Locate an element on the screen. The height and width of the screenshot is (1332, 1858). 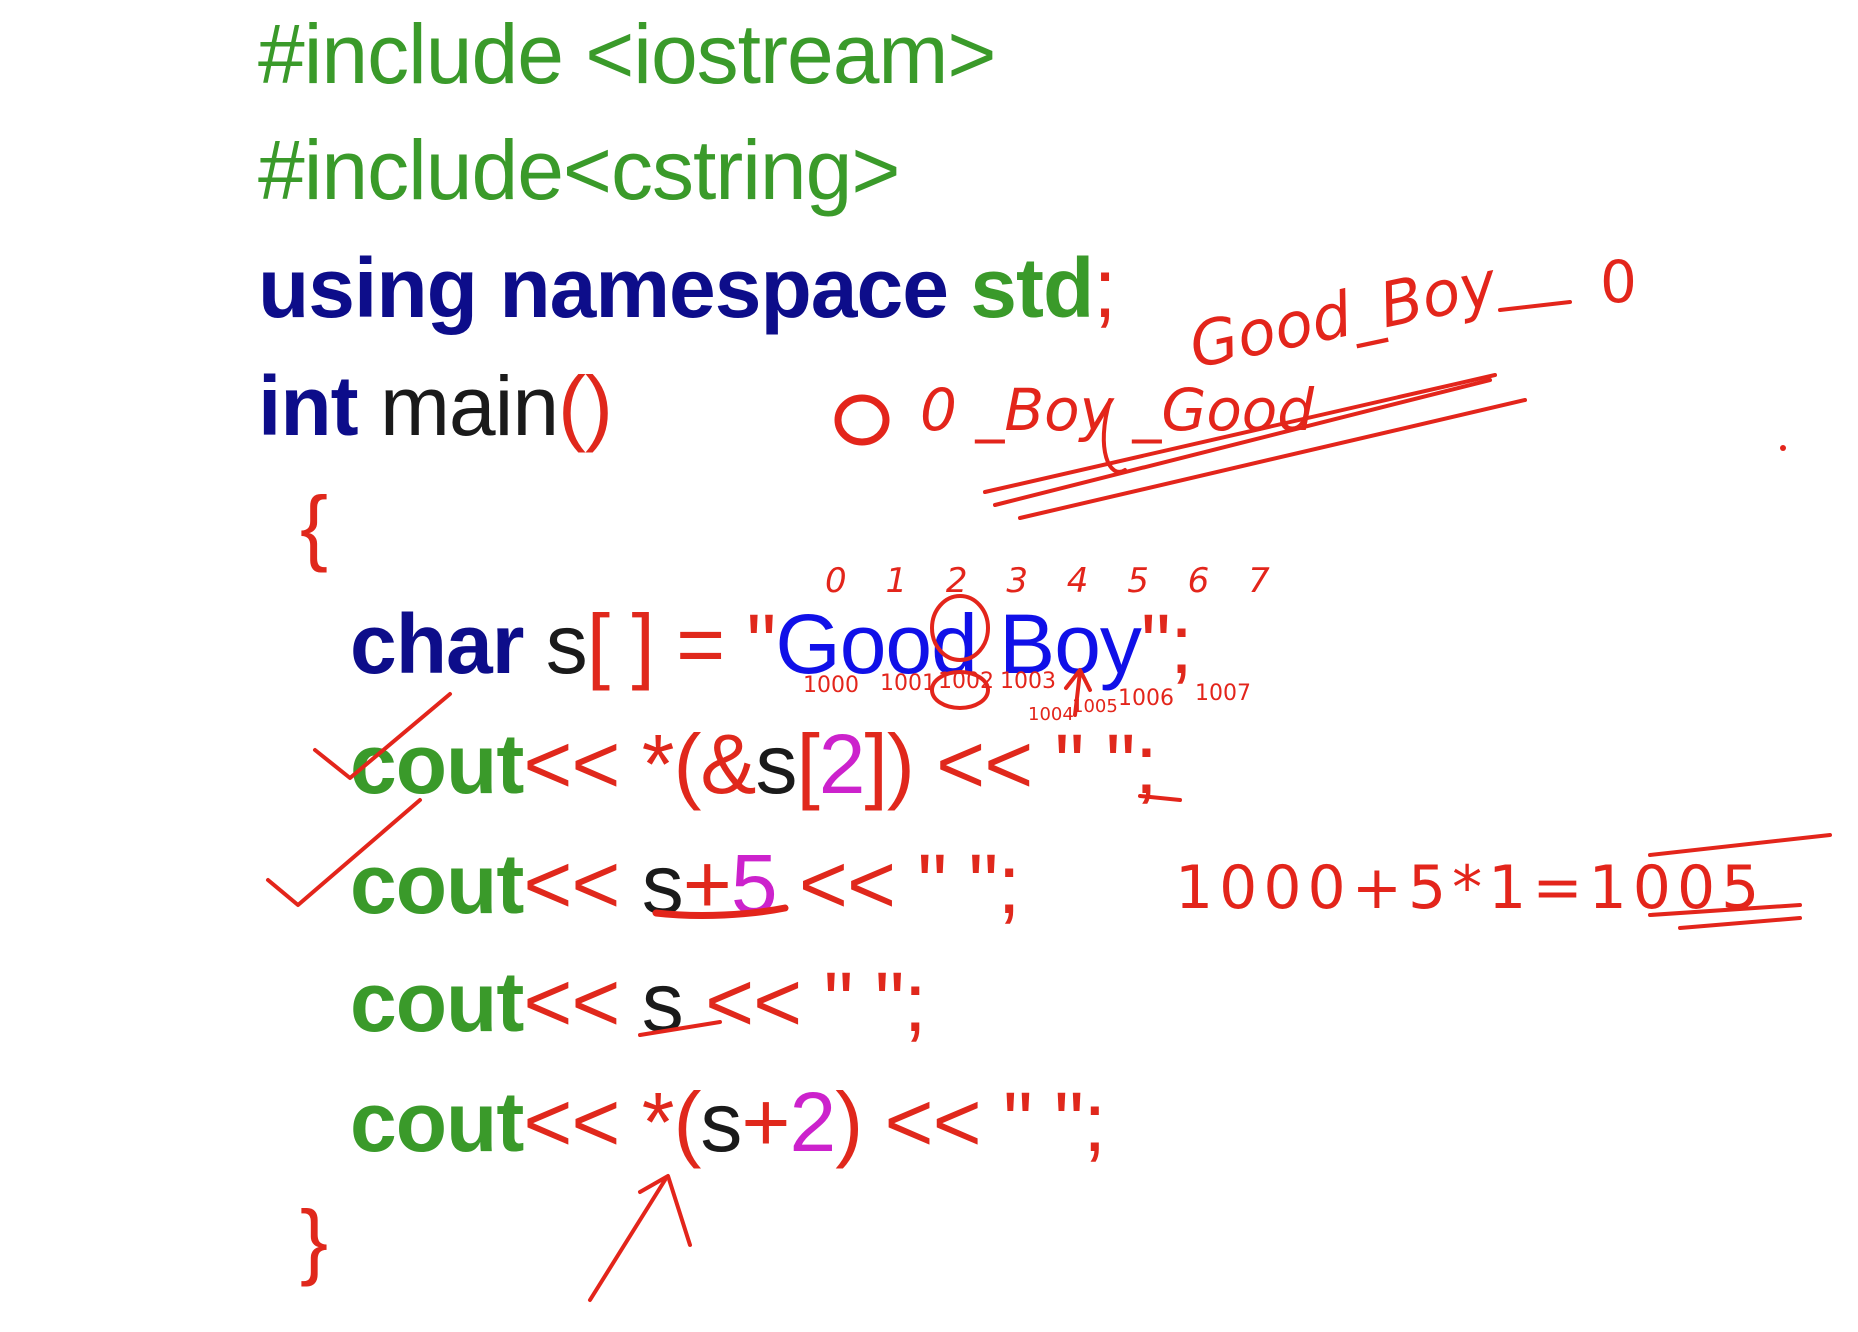
offset-number: 5 is located at coordinates (754, 884).